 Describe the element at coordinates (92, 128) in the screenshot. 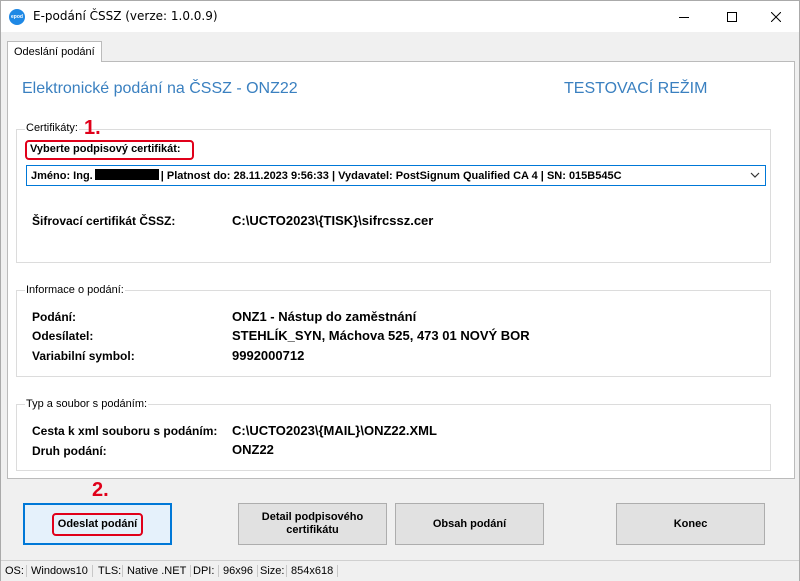

I see `step-1-annotation: 1.` at that location.